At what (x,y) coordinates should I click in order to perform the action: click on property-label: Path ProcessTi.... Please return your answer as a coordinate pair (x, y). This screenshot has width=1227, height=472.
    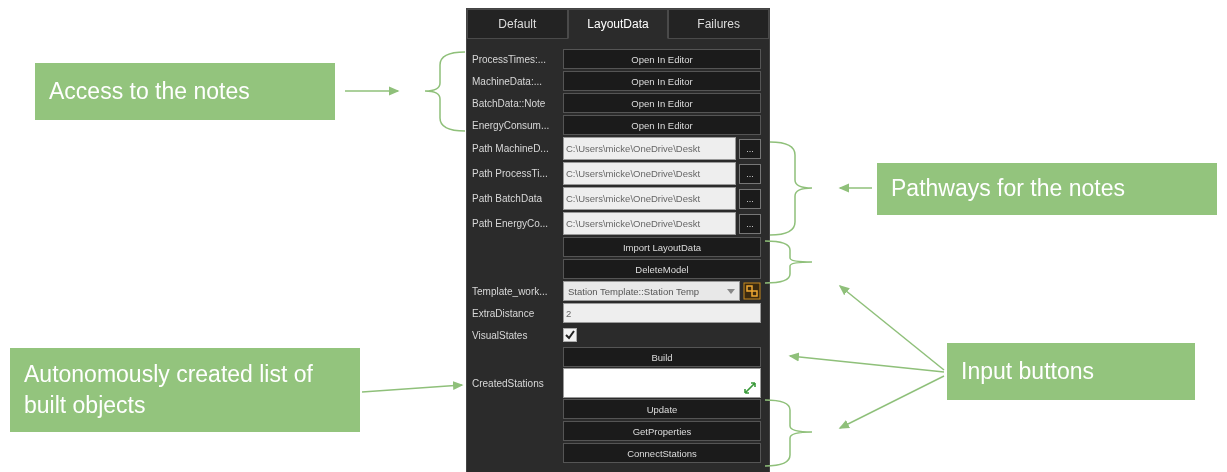
    Looking at the image, I should click on (510, 173).